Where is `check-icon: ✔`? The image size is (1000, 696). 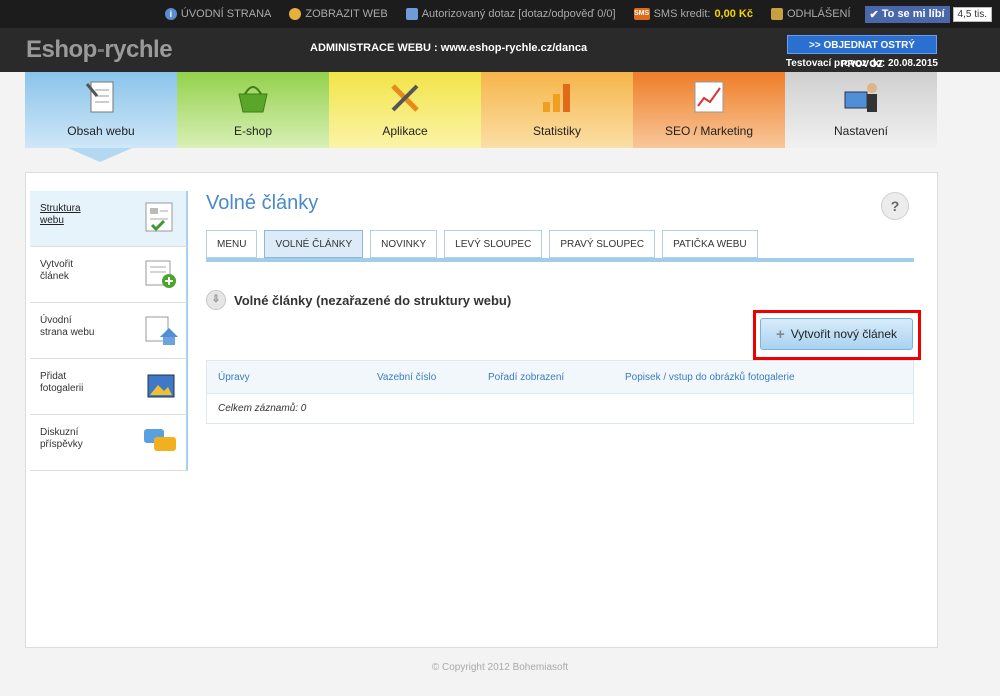 check-icon: ✔ is located at coordinates (874, 14).